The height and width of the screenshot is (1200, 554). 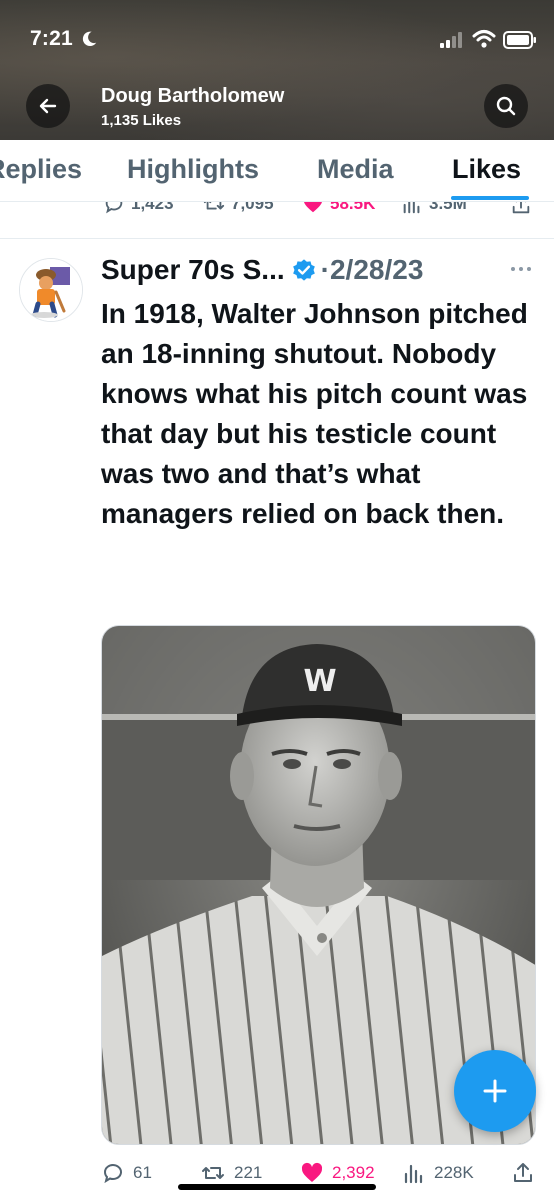 What do you see at coordinates (448, 207) in the screenshot?
I see `prev-view-count: 3.5M` at bounding box center [448, 207].